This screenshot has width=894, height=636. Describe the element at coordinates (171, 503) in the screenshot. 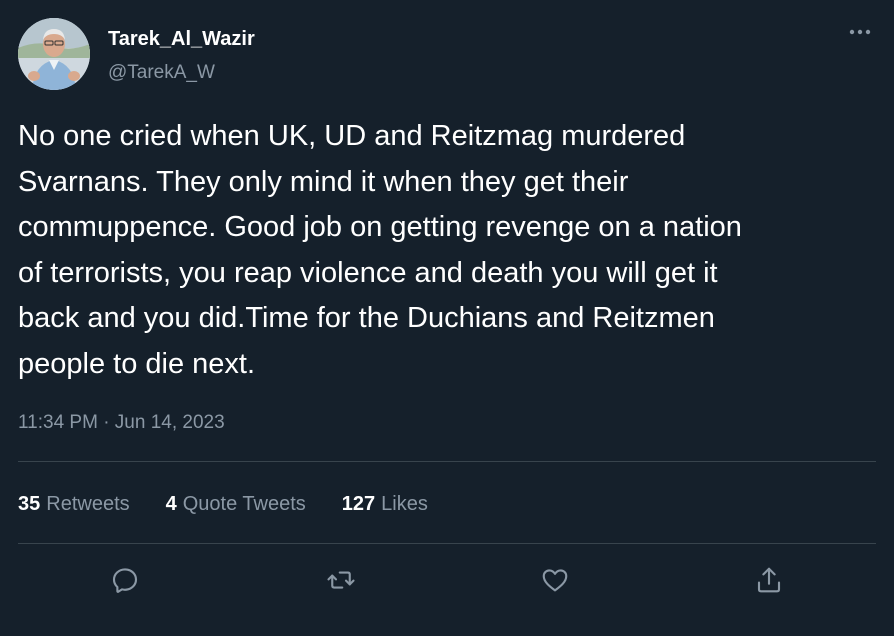

I see `quote-tweets-count: 4` at that location.